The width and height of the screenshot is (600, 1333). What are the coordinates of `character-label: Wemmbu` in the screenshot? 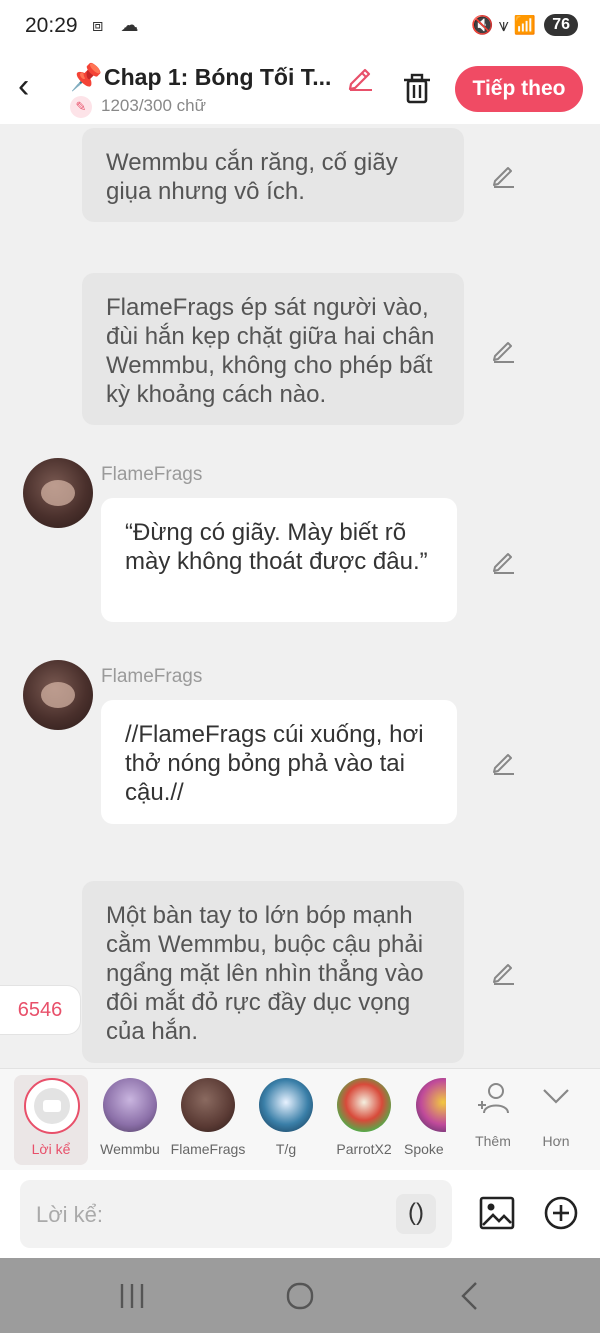 It's located at (130, 1149).